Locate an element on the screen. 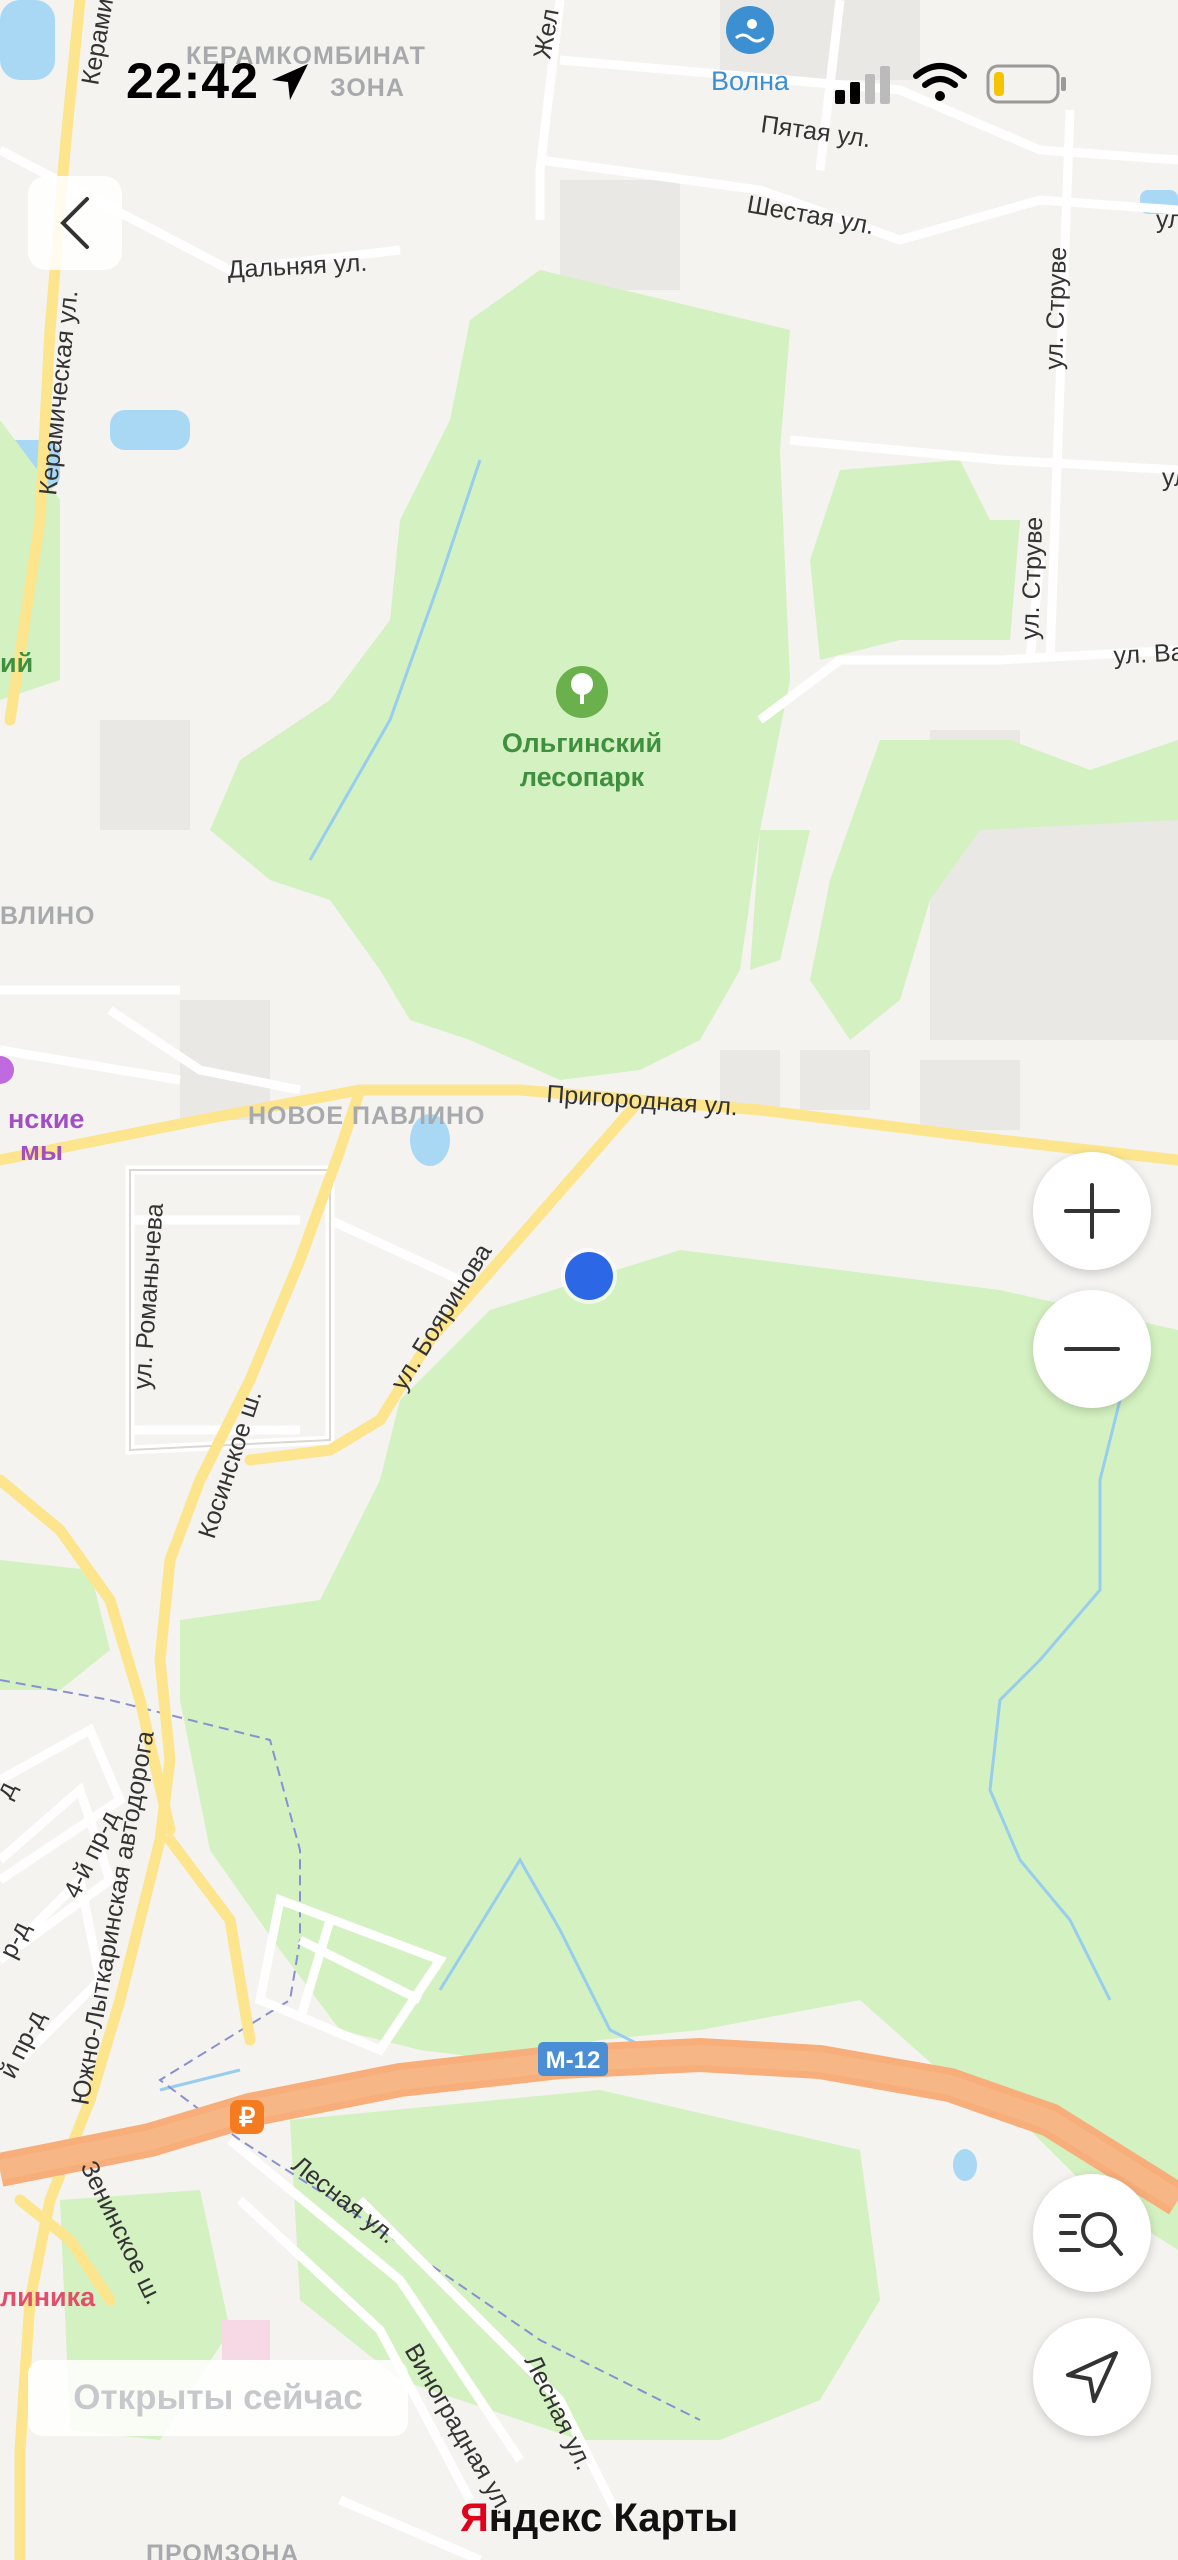 The height and width of the screenshot is (2560, 1178). clinic-building is located at coordinates (246, 2340).